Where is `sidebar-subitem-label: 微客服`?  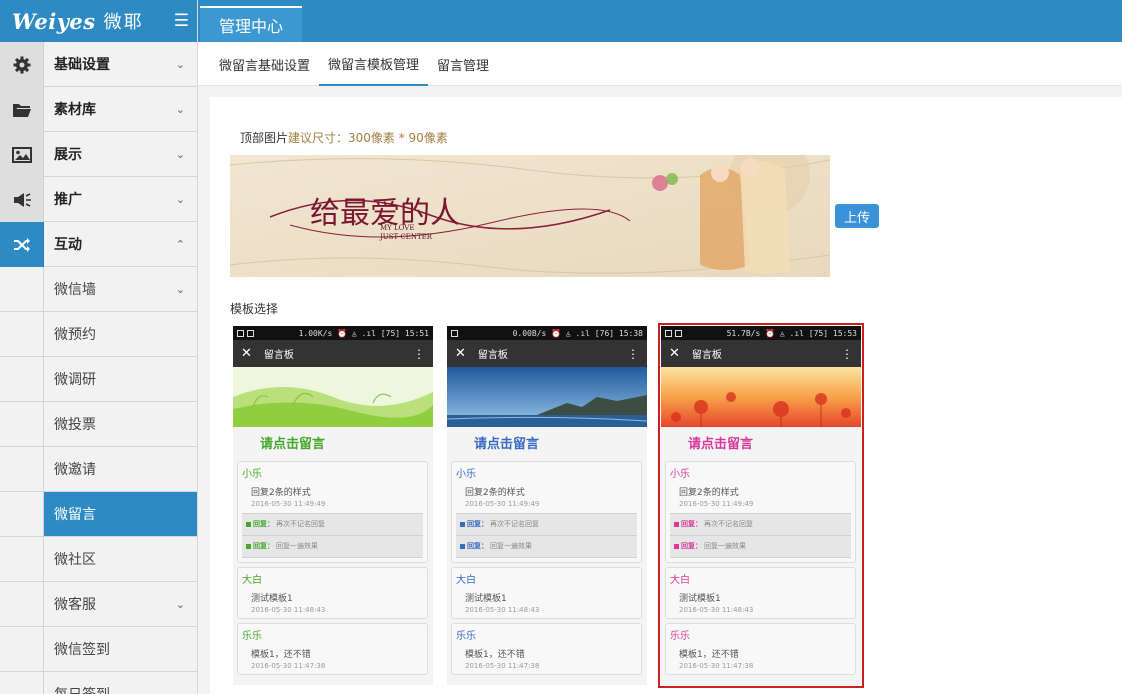
sidebar-subitem-label: 微客服 is located at coordinates (75, 605).